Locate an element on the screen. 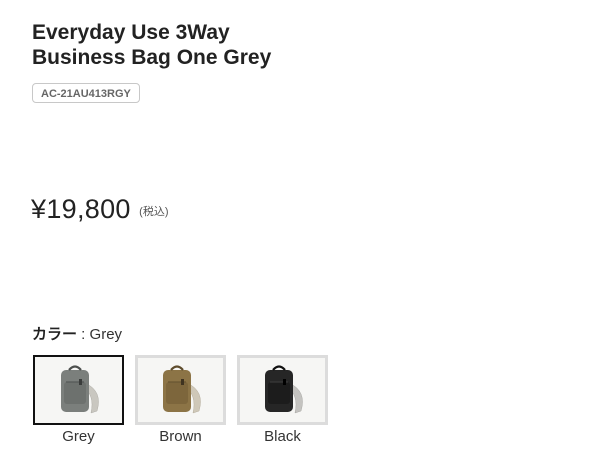 This screenshot has width=600, height=450. swatch-grey-frame is located at coordinates (78, 390).